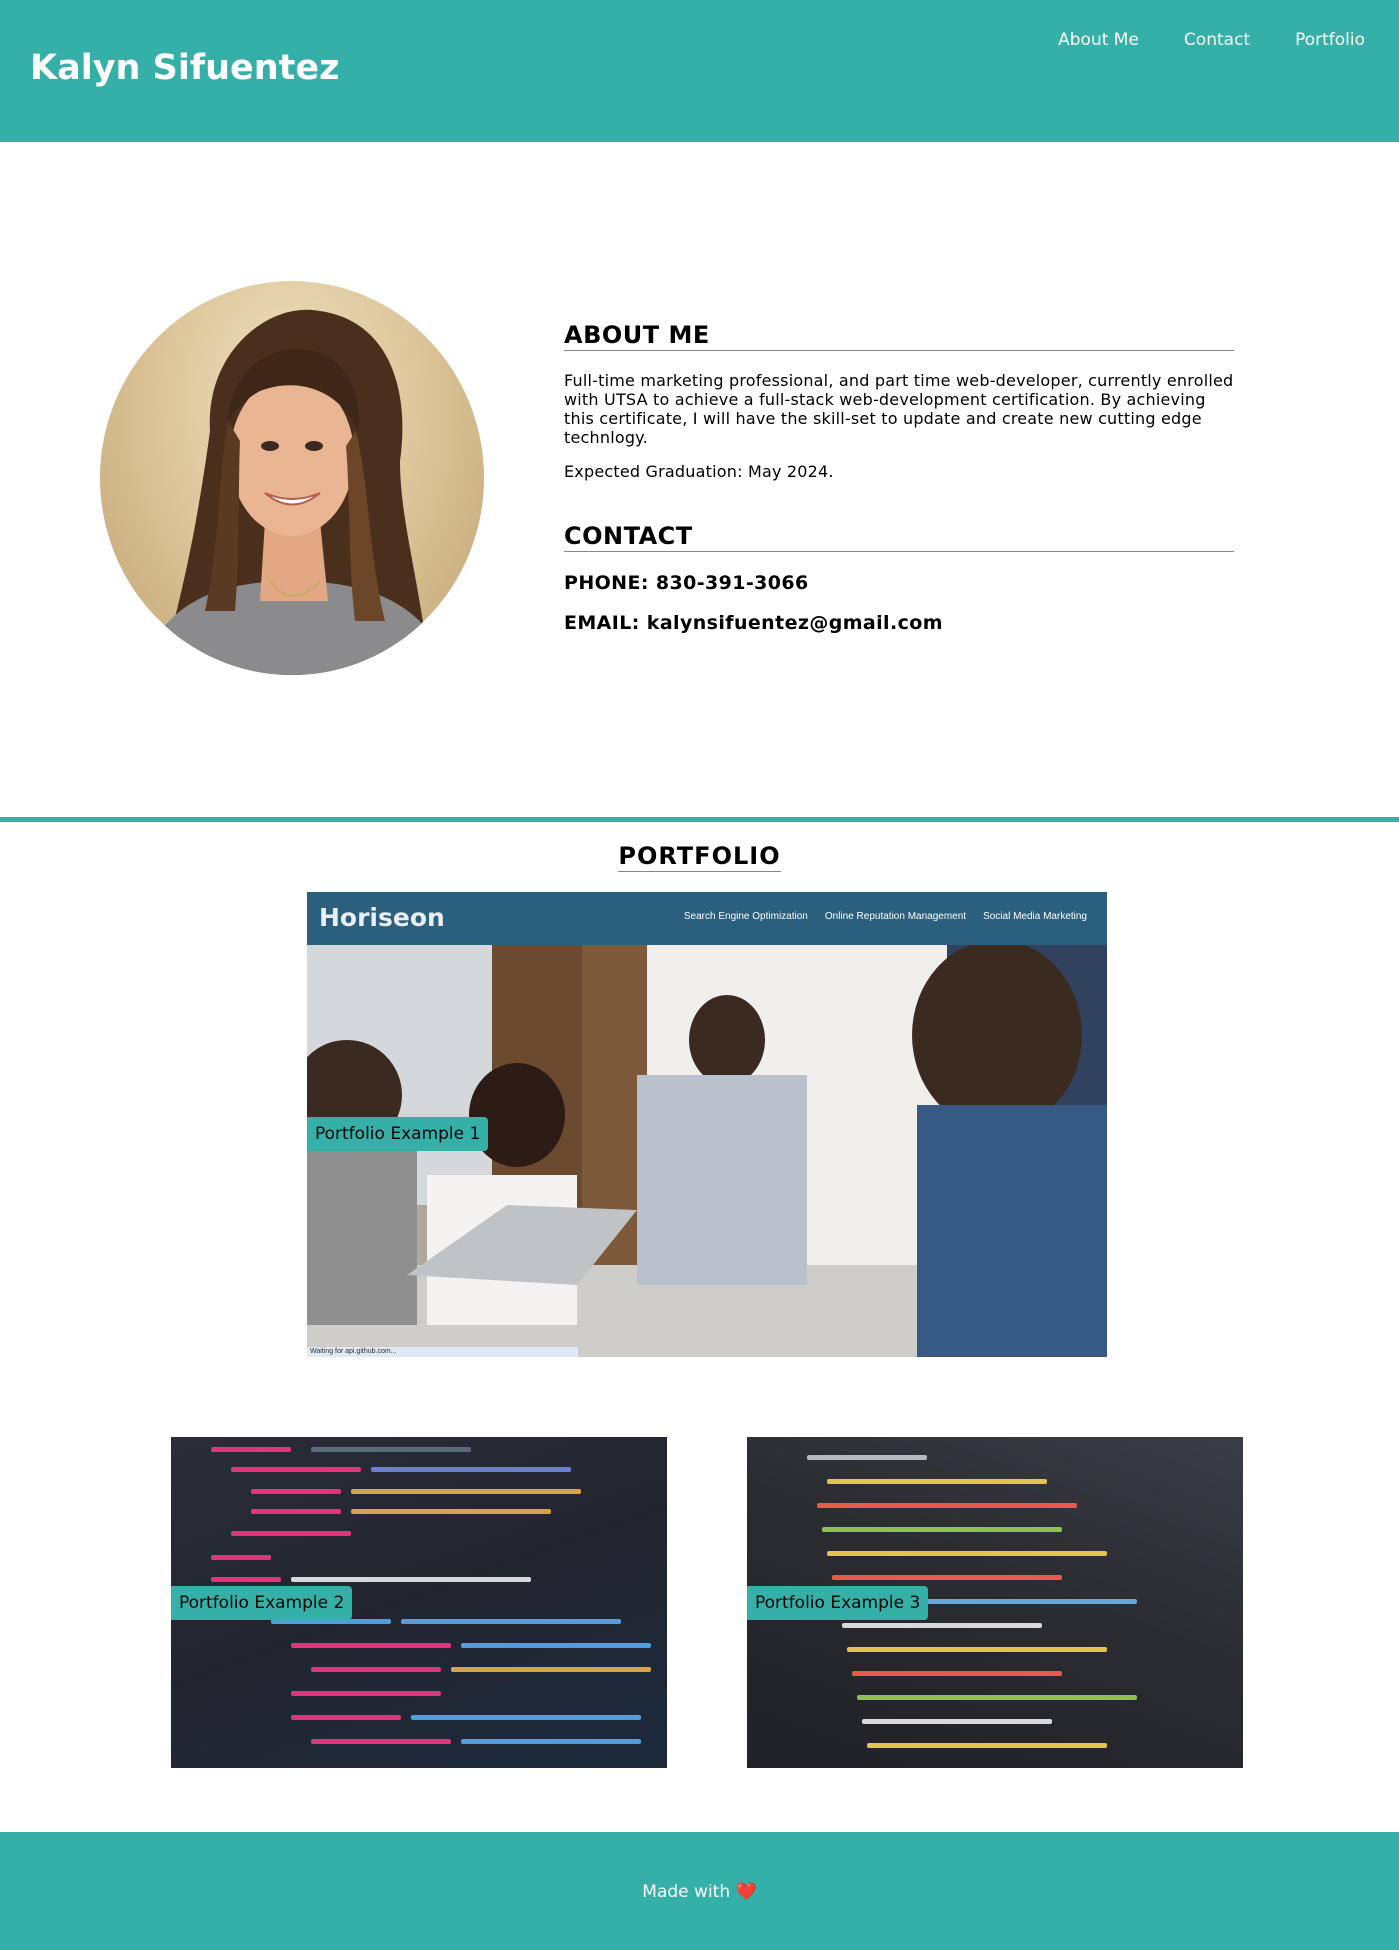 Image resolution: width=1399 pixels, height=1950 pixels. What do you see at coordinates (895, 916) in the screenshot?
I see `preview-link: Online Reputation Management` at bounding box center [895, 916].